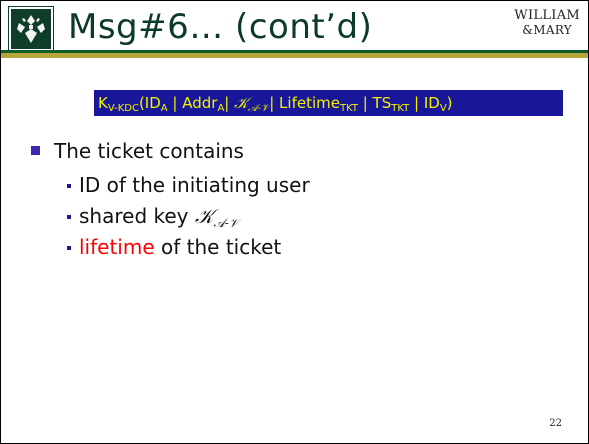 The width and height of the screenshot is (589, 444). I want to click on sub-bullet-shared-key: shared key 𝒦𝒜-𝒱, so click(153, 216).